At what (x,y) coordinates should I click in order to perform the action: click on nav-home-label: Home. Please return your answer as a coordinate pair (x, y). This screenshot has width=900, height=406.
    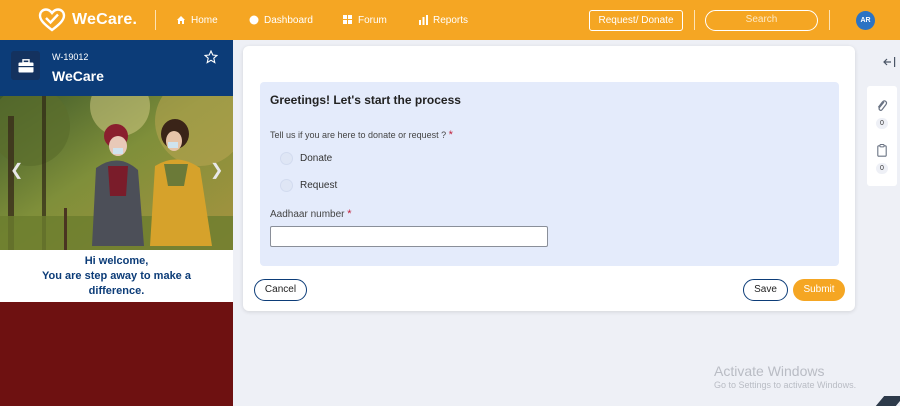
    Looking at the image, I should click on (204, 20).